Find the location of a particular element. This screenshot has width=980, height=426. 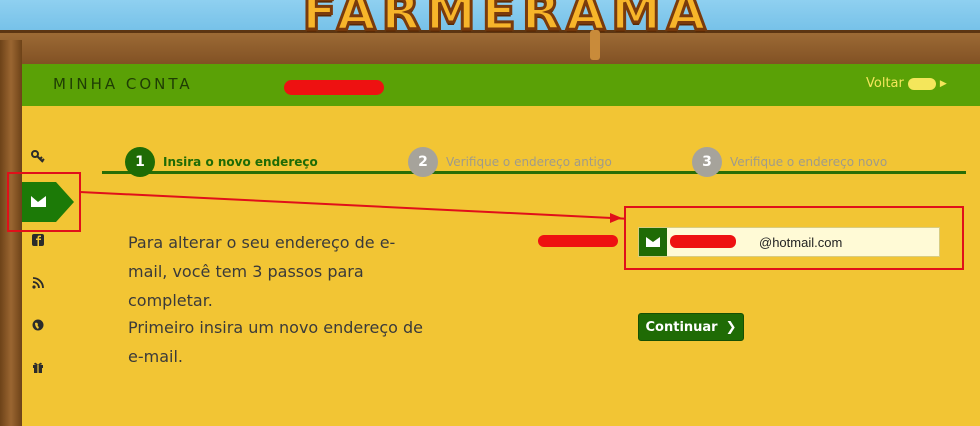

continue-label: Continuar is located at coordinates (681, 327).